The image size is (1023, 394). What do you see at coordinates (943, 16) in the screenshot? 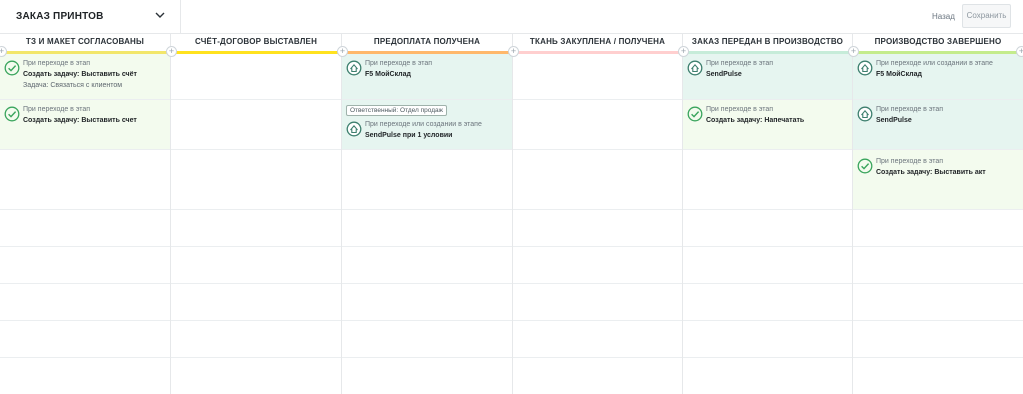
I see `back-button: Назад` at bounding box center [943, 16].